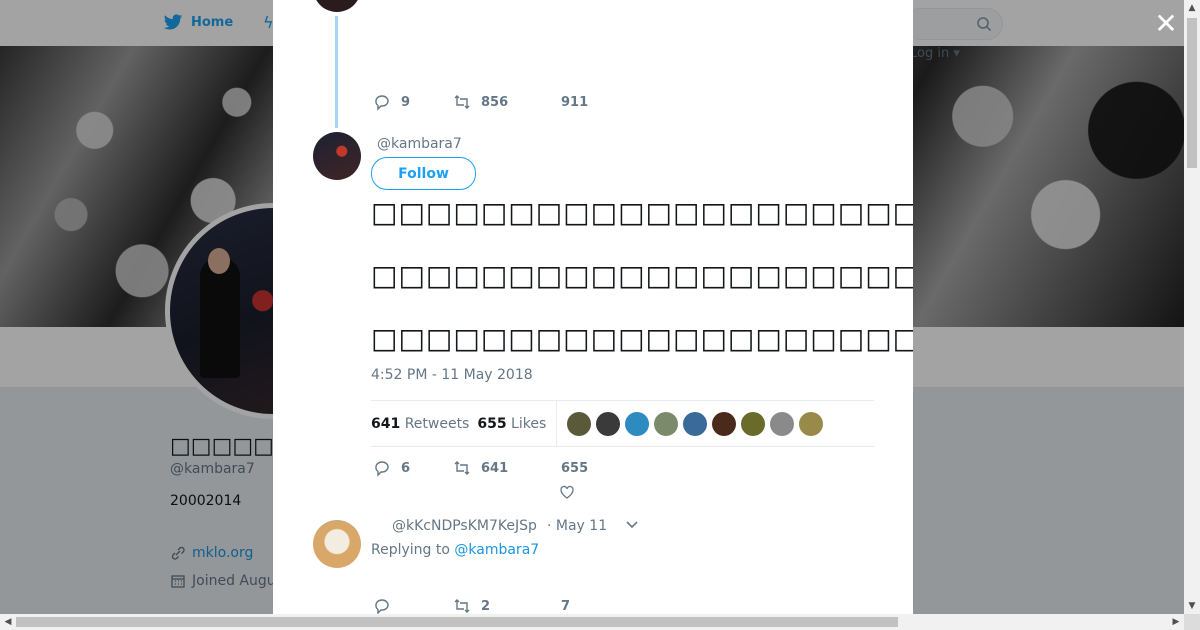  What do you see at coordinates (577, 526) in the screenshot?
I see `reply-date: · May 11` at bounding box center [577, 526].